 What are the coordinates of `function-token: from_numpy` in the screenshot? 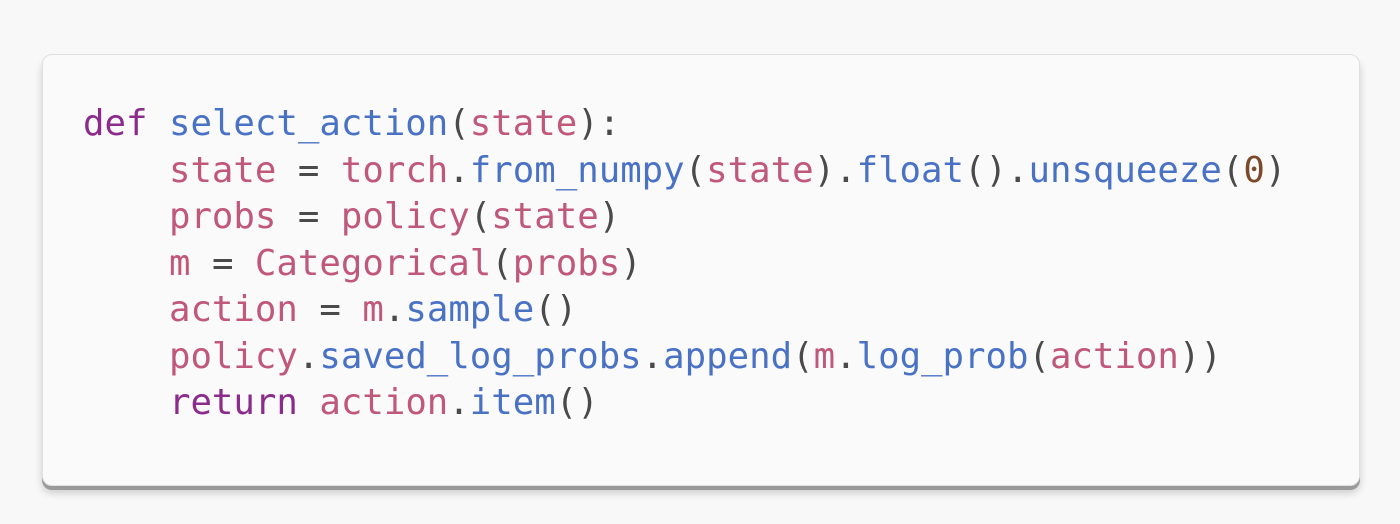 It's located at (577, 170).